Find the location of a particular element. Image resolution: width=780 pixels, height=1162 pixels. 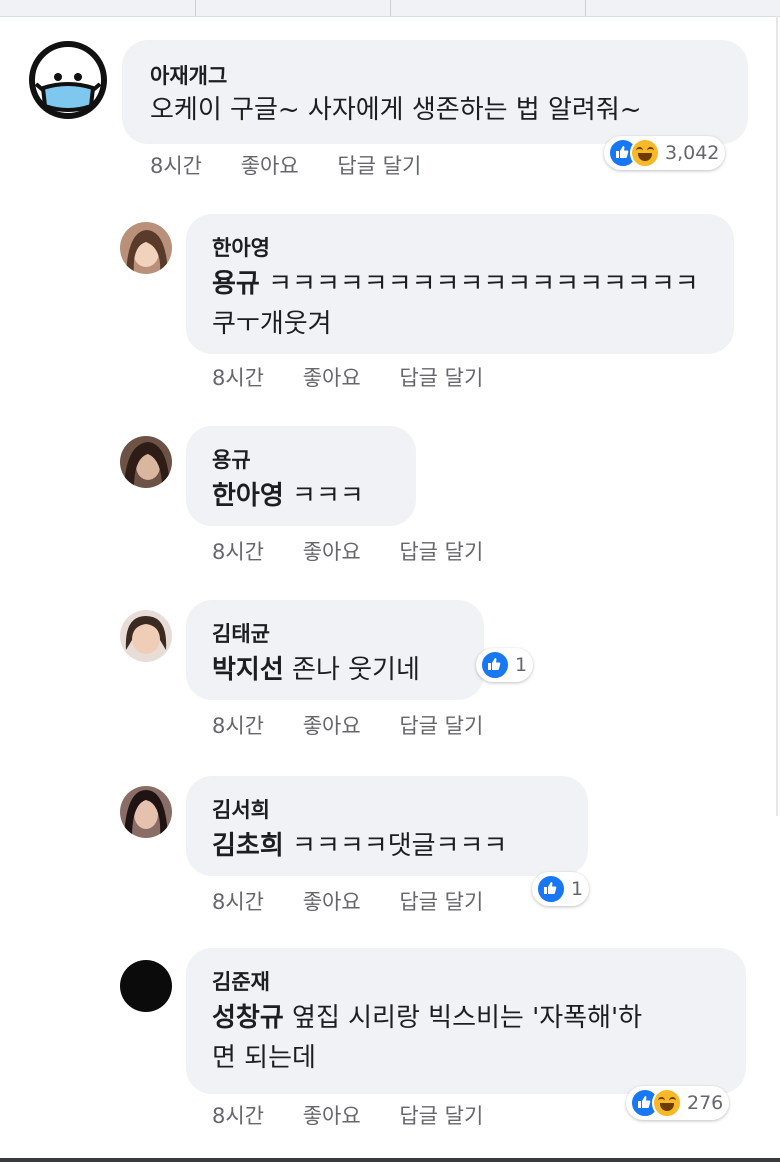

comment-author: 김태균 is located at coordinates (241, 633).